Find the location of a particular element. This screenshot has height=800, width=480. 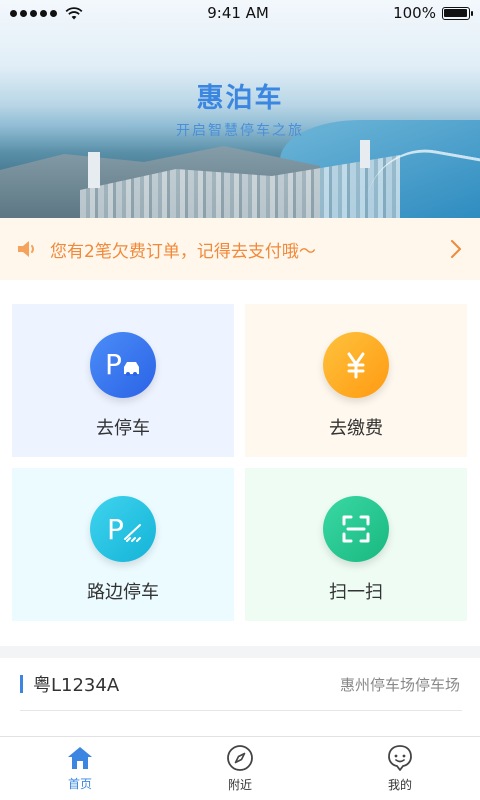

wifi-icon is located at coordinates (74, 12).